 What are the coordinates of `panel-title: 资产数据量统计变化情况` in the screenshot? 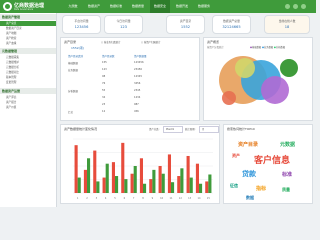 It's located at (81, 129).